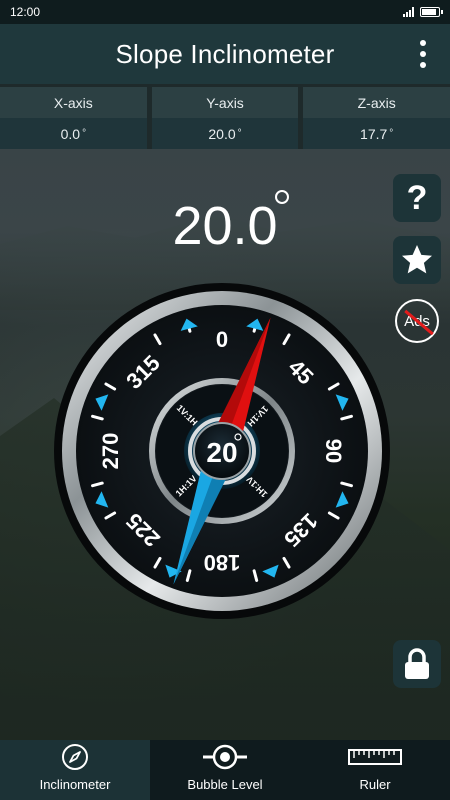  Describe the element at coordinates (222, 339) in the screenshot. I see `gauge-degree-label: 0` at that location.